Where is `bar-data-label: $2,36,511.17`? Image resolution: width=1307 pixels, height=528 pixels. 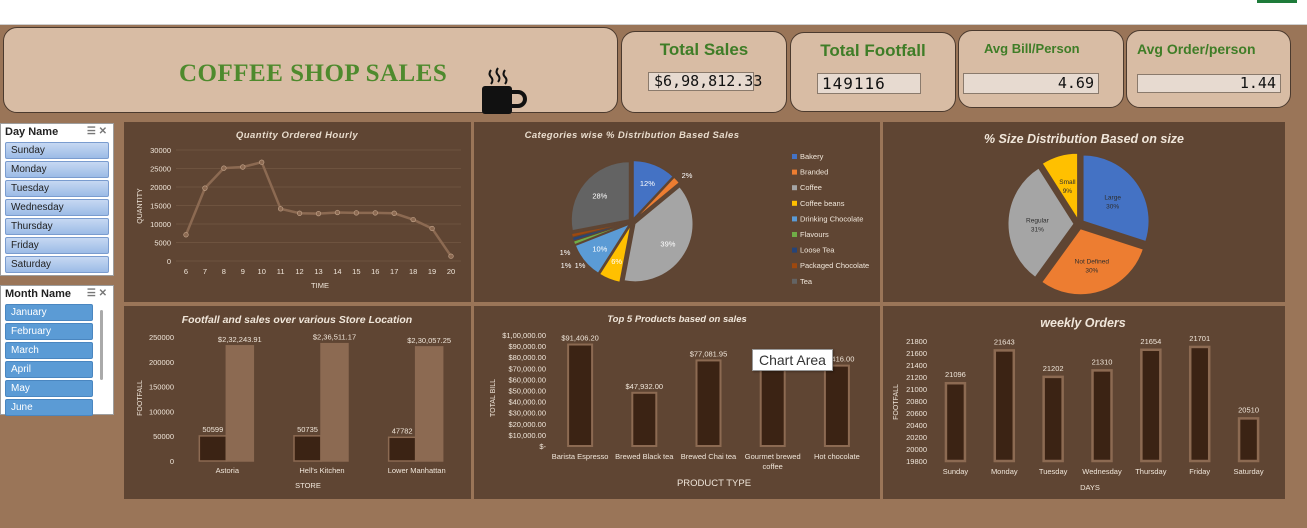
bar-data-label: $2,36,511.17 is located at coordinates (334, 337).